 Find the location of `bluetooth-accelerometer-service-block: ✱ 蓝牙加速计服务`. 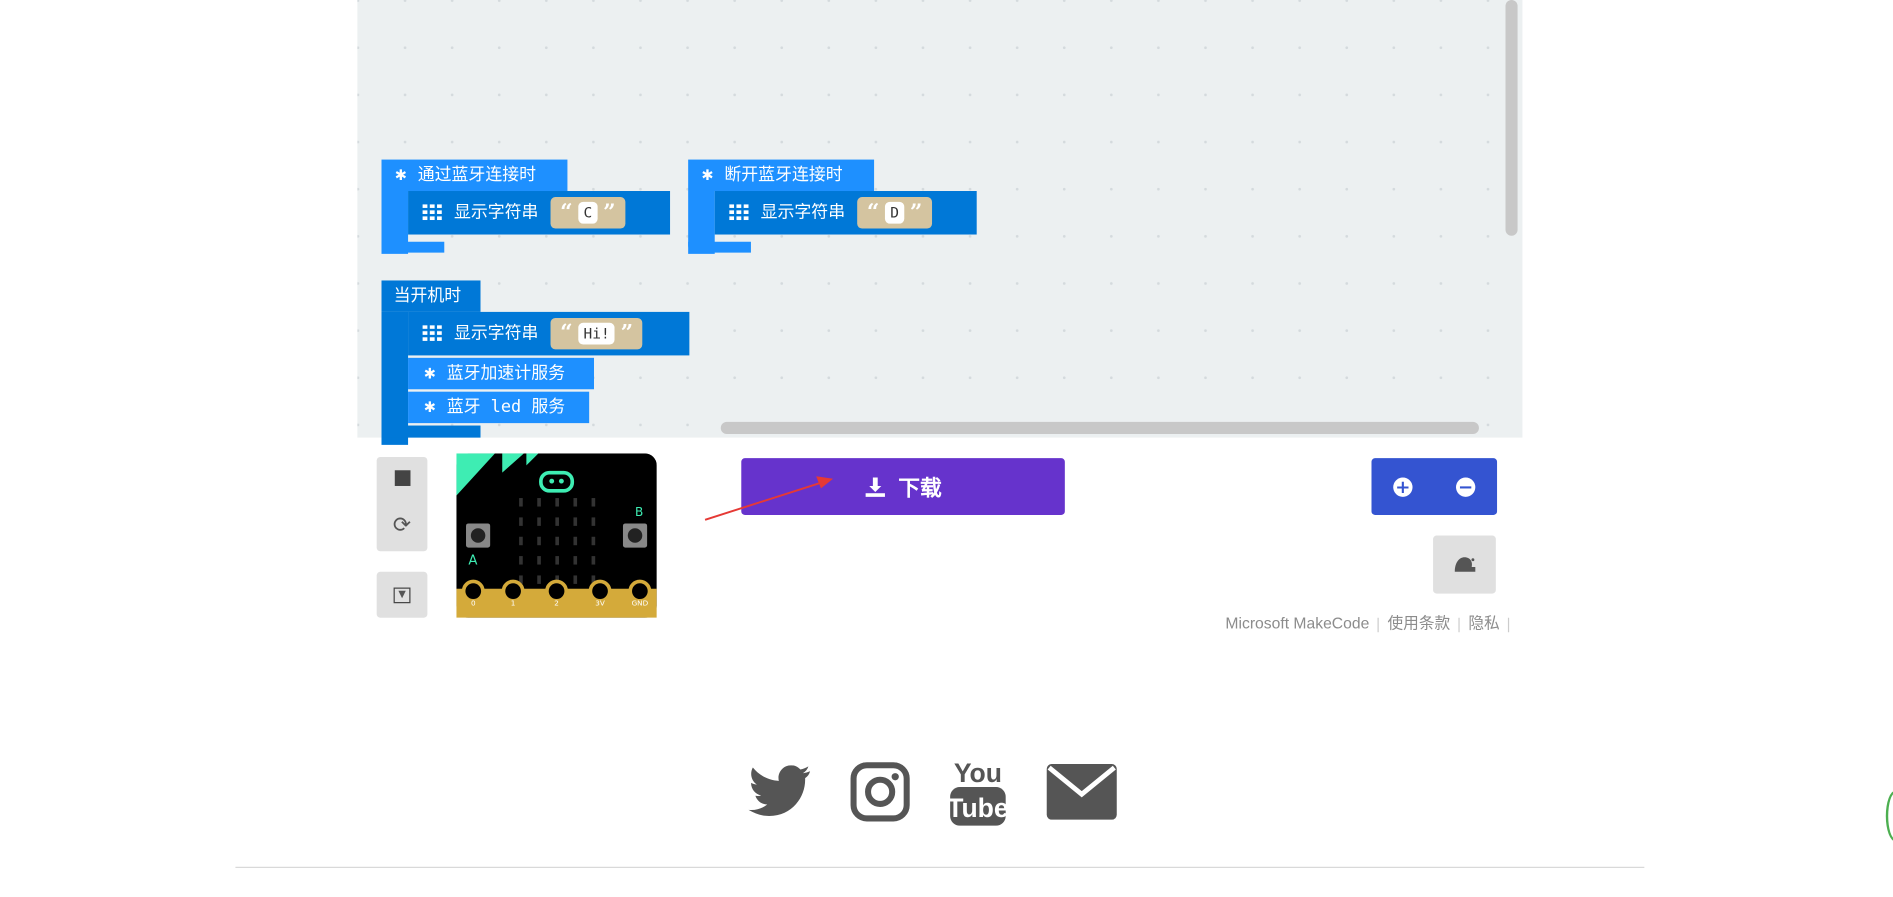

bluetooth-accelerometer-service-block: ✱ 蓝牙加速计服务 is located at coordinates (501, 373).